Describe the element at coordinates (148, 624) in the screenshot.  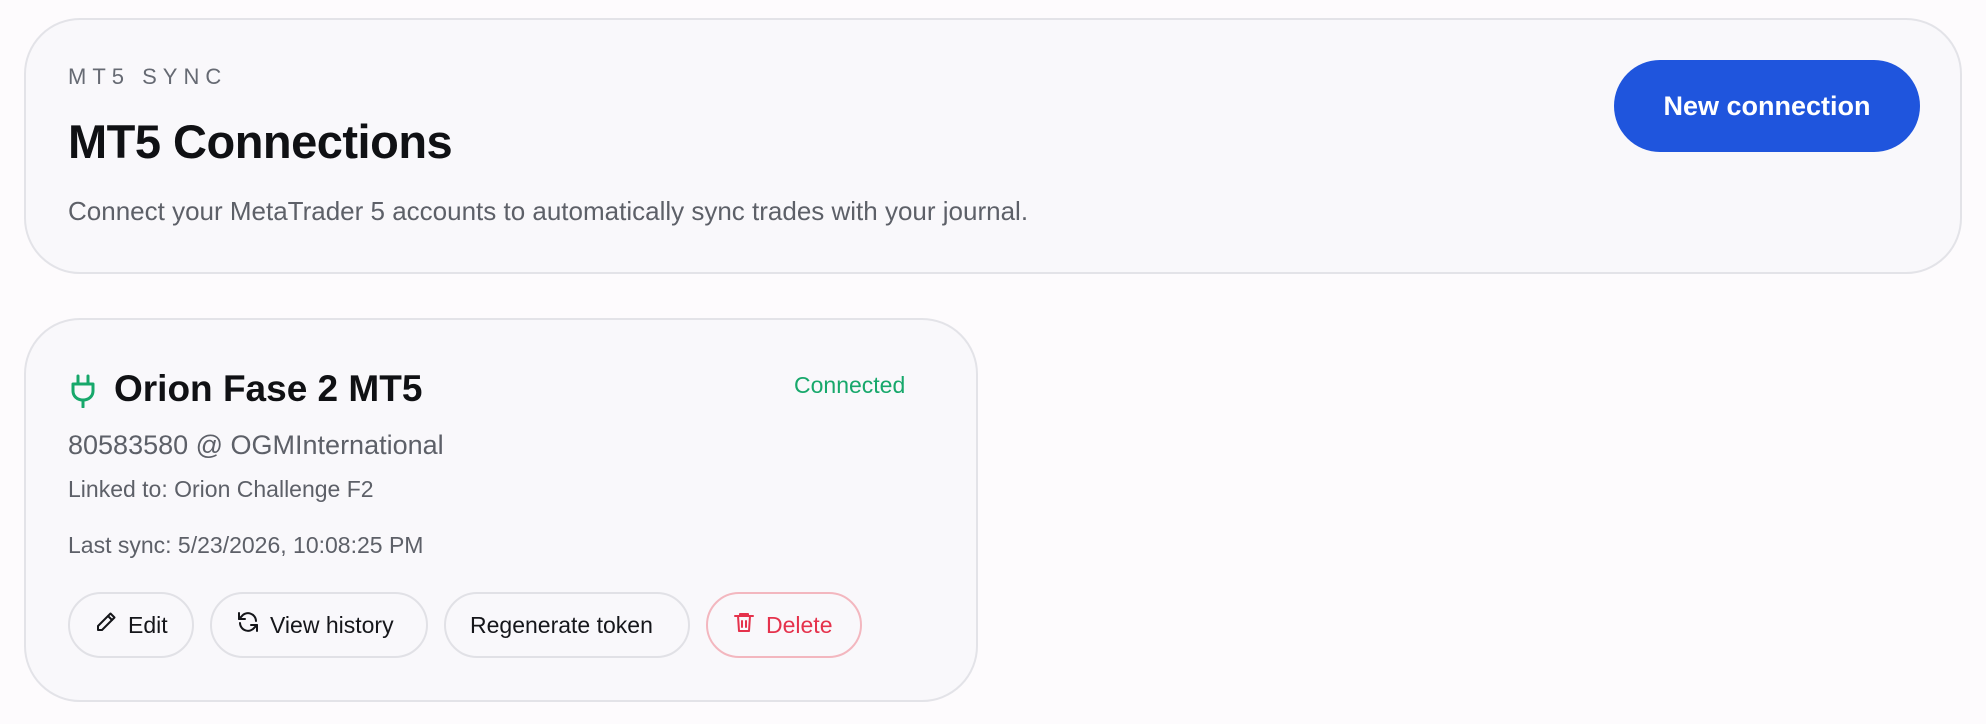
I see `edit-label: Edit` at that location.